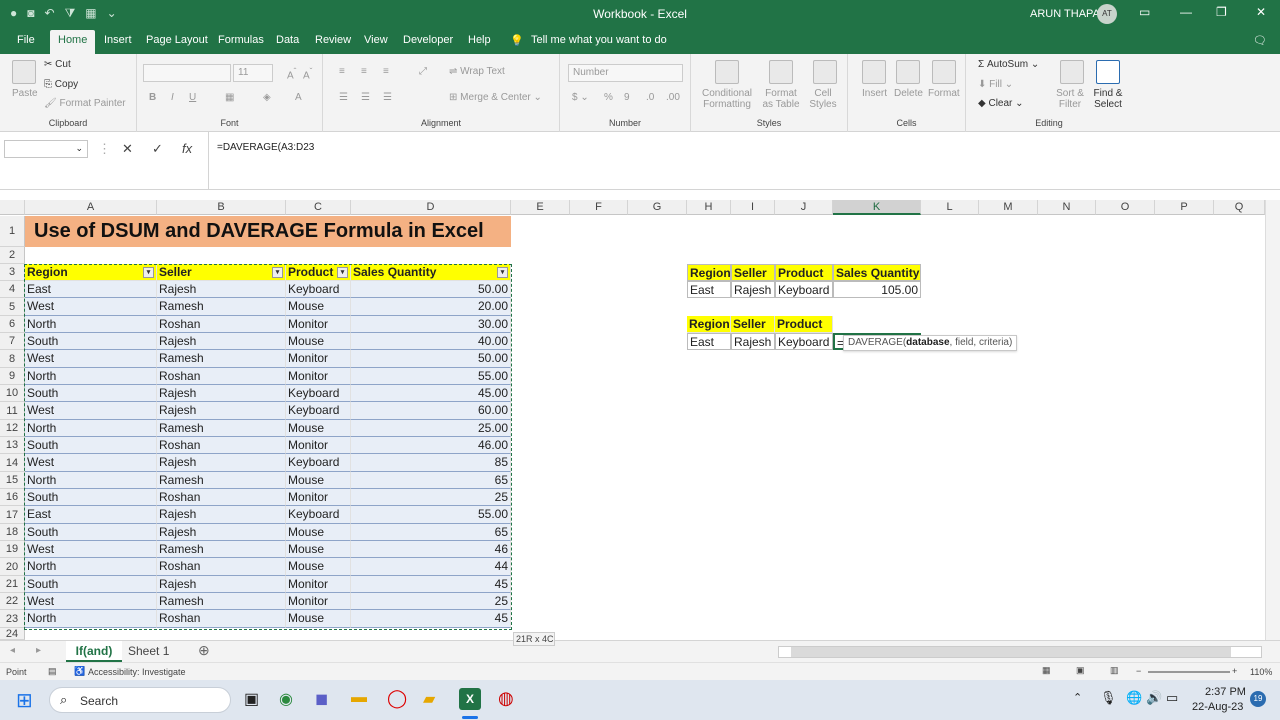  Describe the element at coordinates (157, 149) in the screenshot. I see `enter-icon: ✓` at that location.